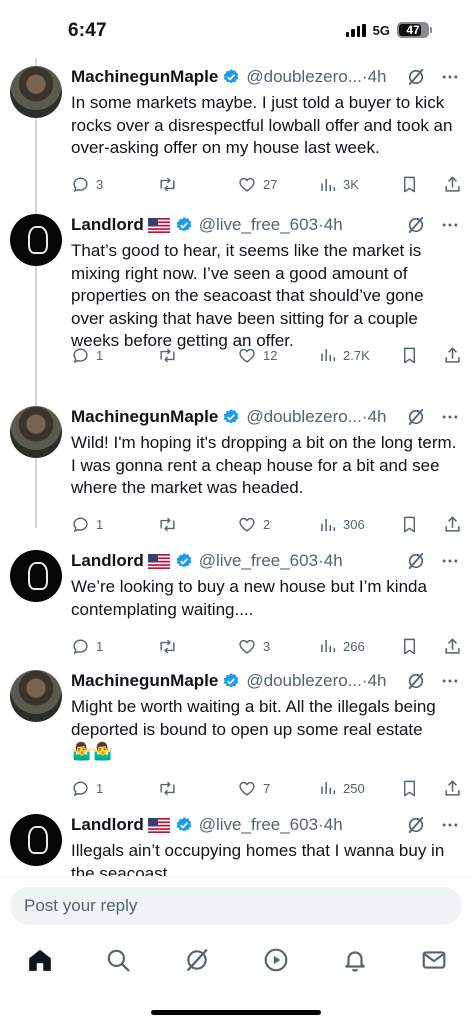  Describe the element at coordinates (270, 184) in the screenshot. I see `like-count: 27` at that location.